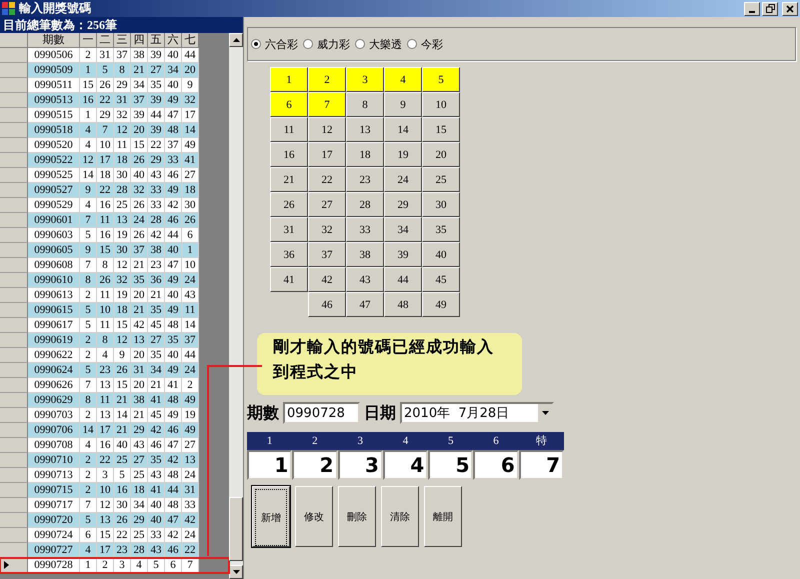 The width and height of the screenshot is (800, 579). I want to click on number-button: 24, so click(403, 179).